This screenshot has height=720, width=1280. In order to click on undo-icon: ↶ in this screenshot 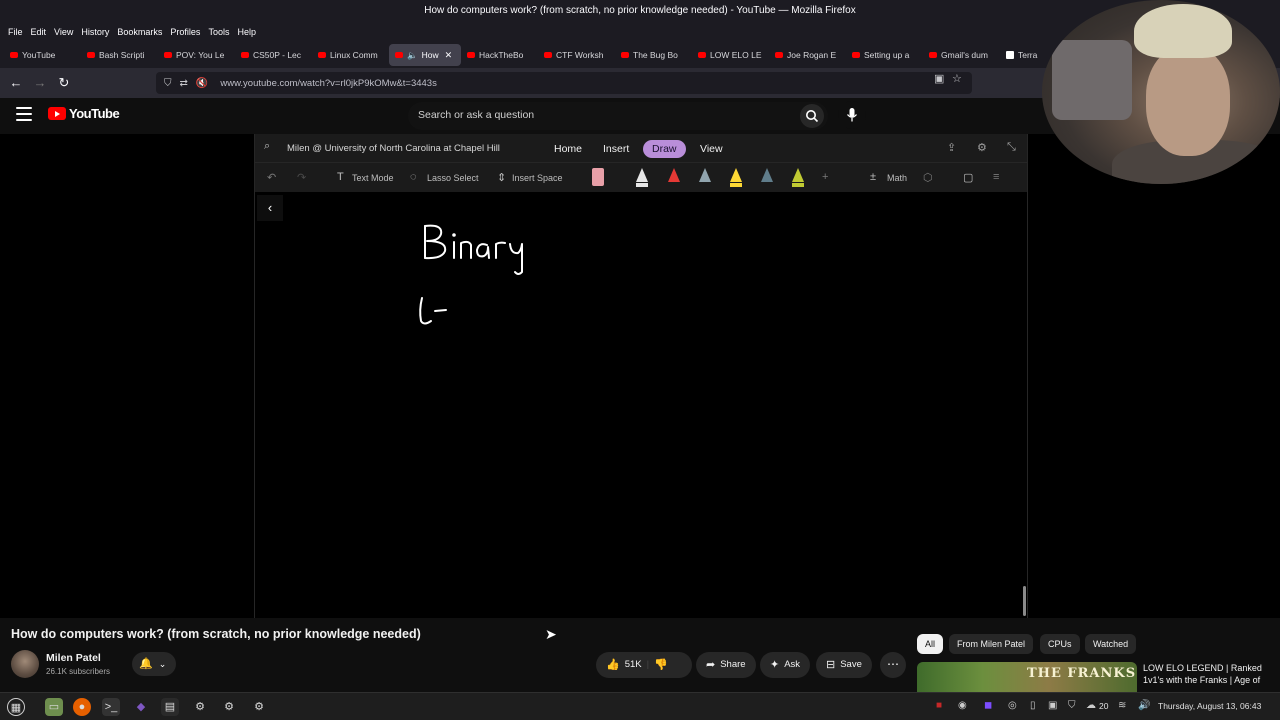, I will do `click(271, 177)`.